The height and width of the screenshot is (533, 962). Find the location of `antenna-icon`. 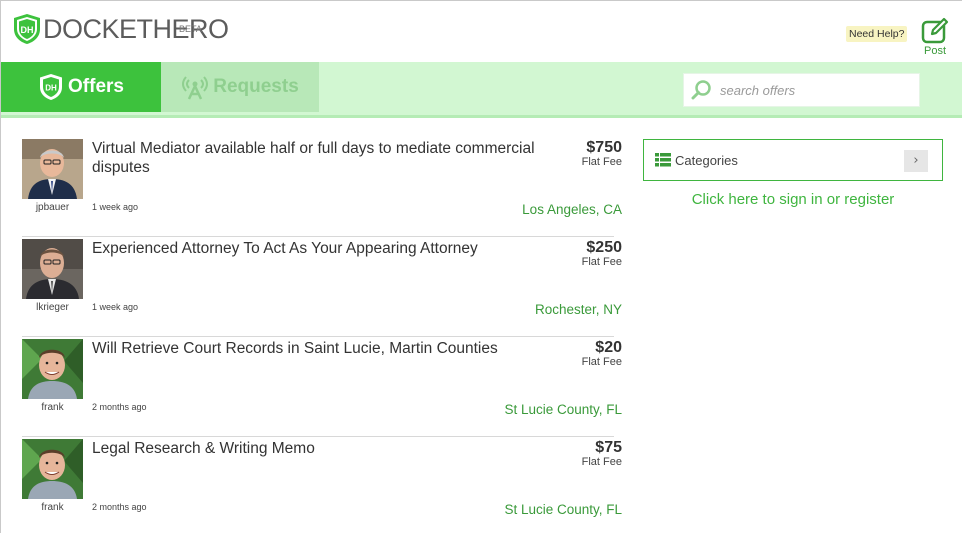

antenna-icon is located at coordinates (195, 88).